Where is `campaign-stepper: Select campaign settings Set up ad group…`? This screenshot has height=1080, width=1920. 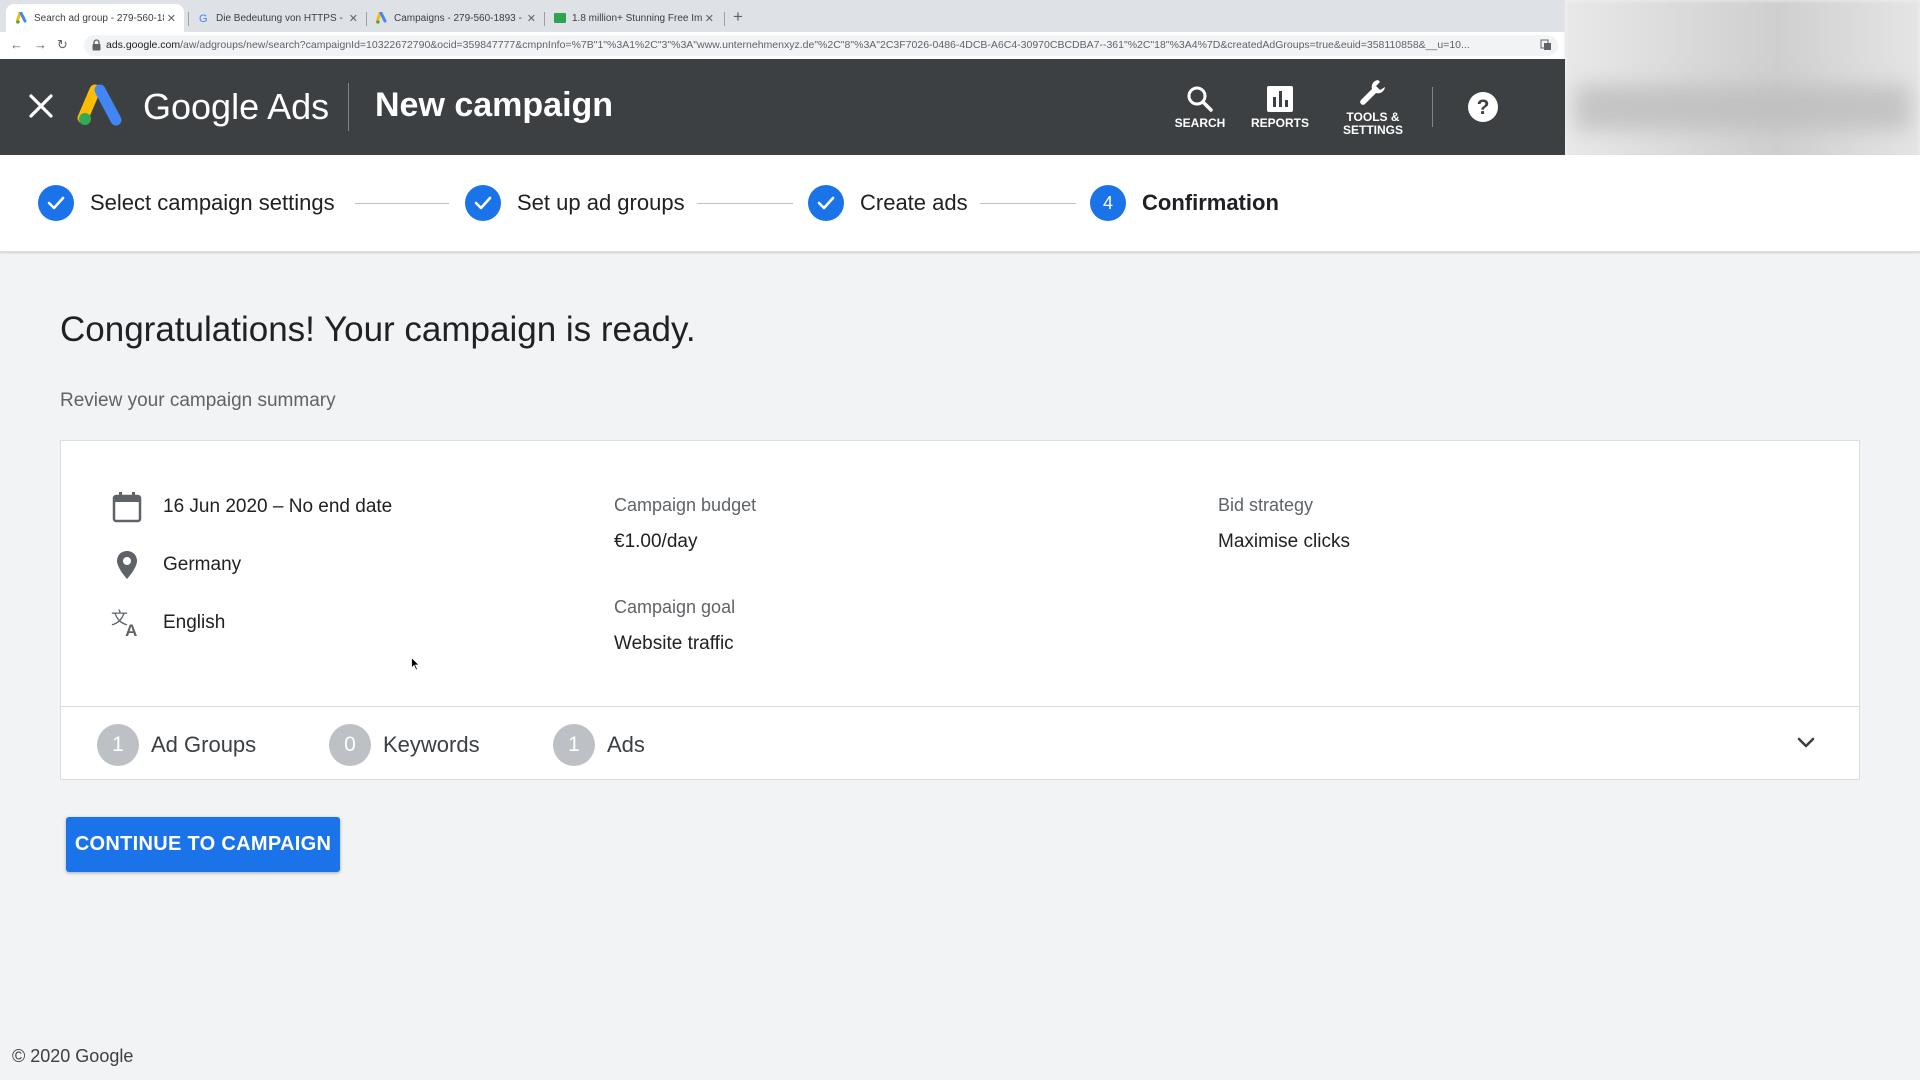
campaign-stepper: Select campaign settings Set up ad group… is located at coordinates (960, 203).